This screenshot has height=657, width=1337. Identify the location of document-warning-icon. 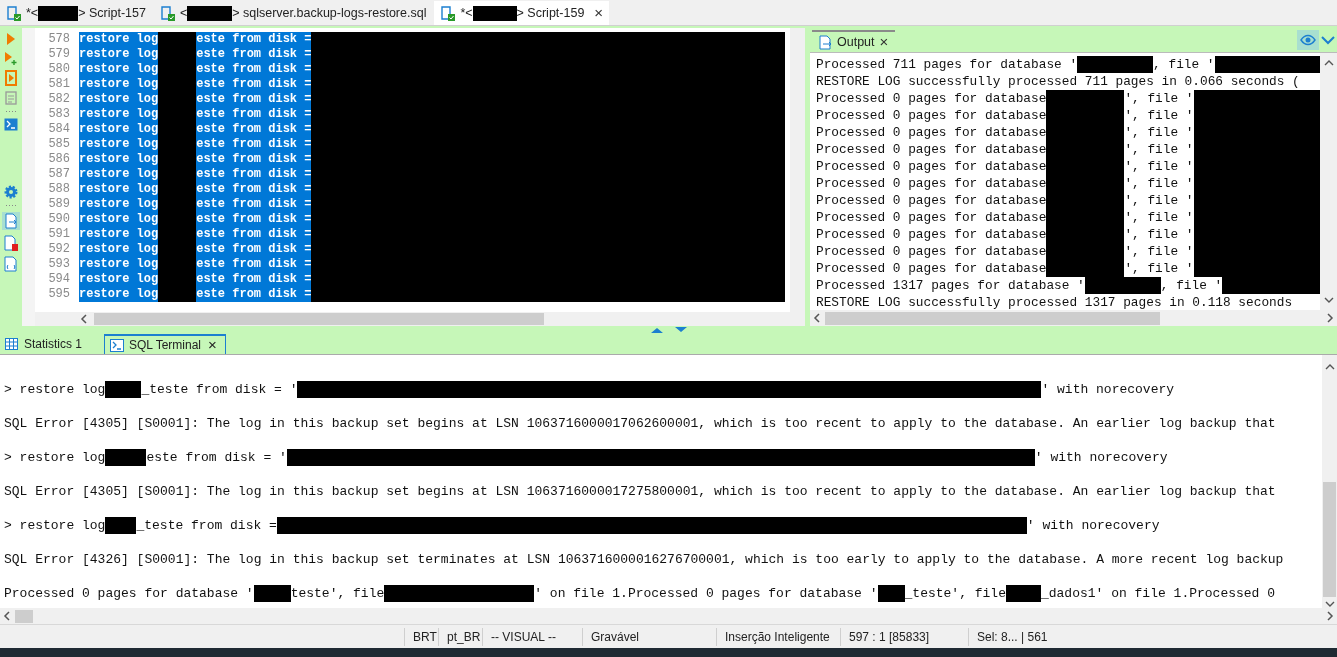
(11, 243).